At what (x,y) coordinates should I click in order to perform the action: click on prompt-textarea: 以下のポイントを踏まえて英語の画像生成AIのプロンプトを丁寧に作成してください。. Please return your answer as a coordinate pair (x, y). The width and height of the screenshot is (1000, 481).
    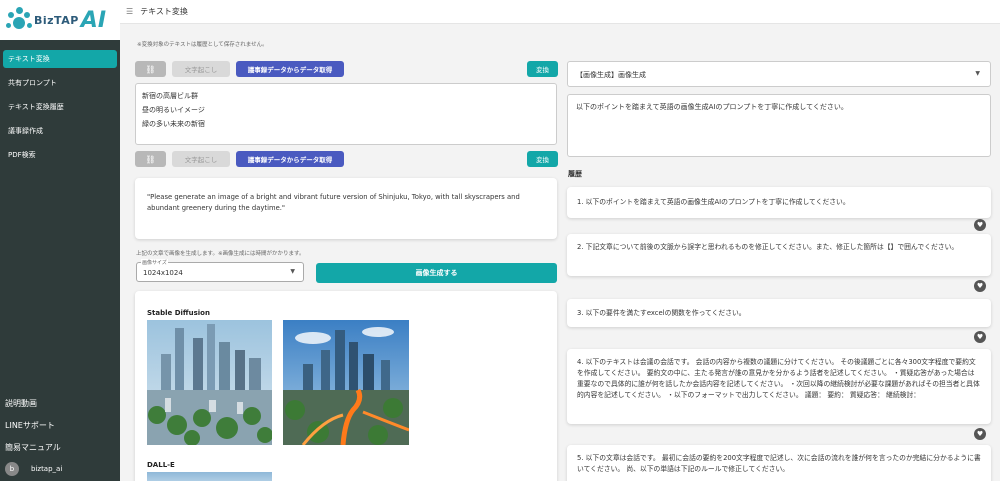
    Looking at the image, I should click on (779, 125).